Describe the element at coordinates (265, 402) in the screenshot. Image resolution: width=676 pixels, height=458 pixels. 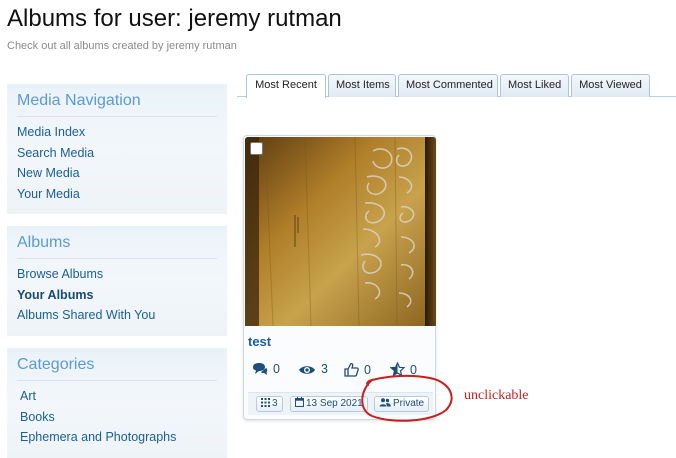
I see `grid-icon` at that location.